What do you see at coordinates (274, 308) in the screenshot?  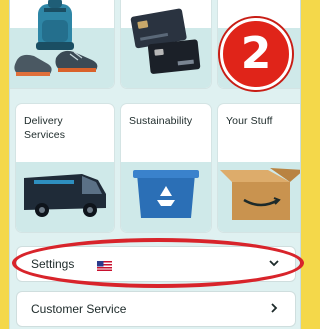 I see `chevron-right-icon` at bounding box center [274, 308].